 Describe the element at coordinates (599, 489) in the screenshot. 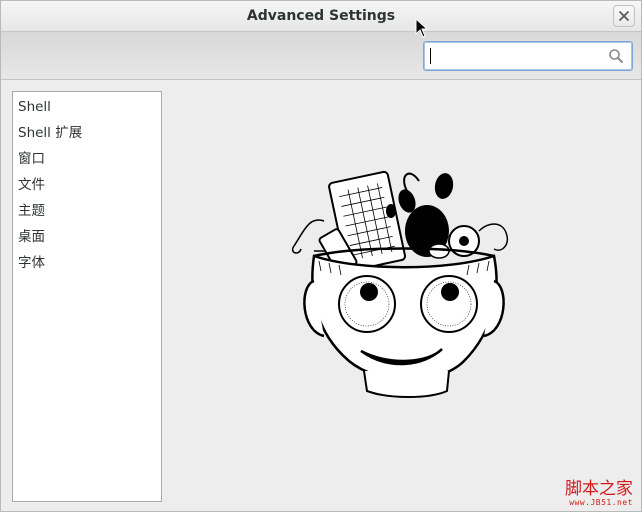

I see `watermark-main-text: 脚本之家` at that location.